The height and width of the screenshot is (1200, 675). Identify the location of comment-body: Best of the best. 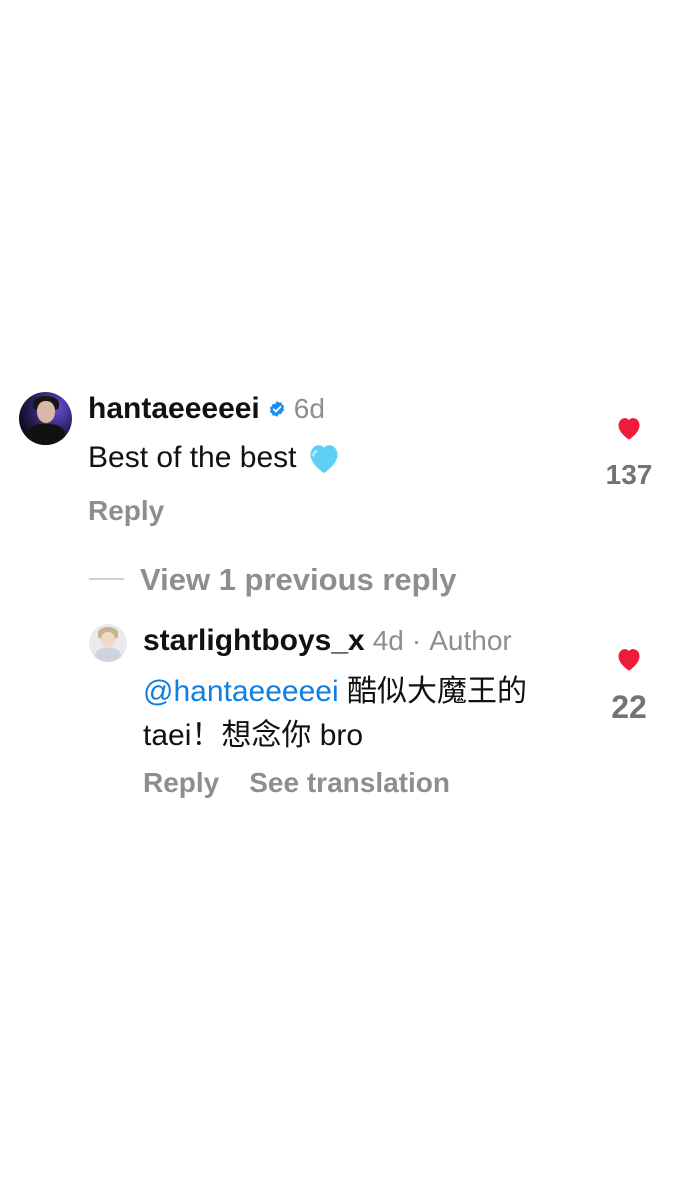
(215, 457).